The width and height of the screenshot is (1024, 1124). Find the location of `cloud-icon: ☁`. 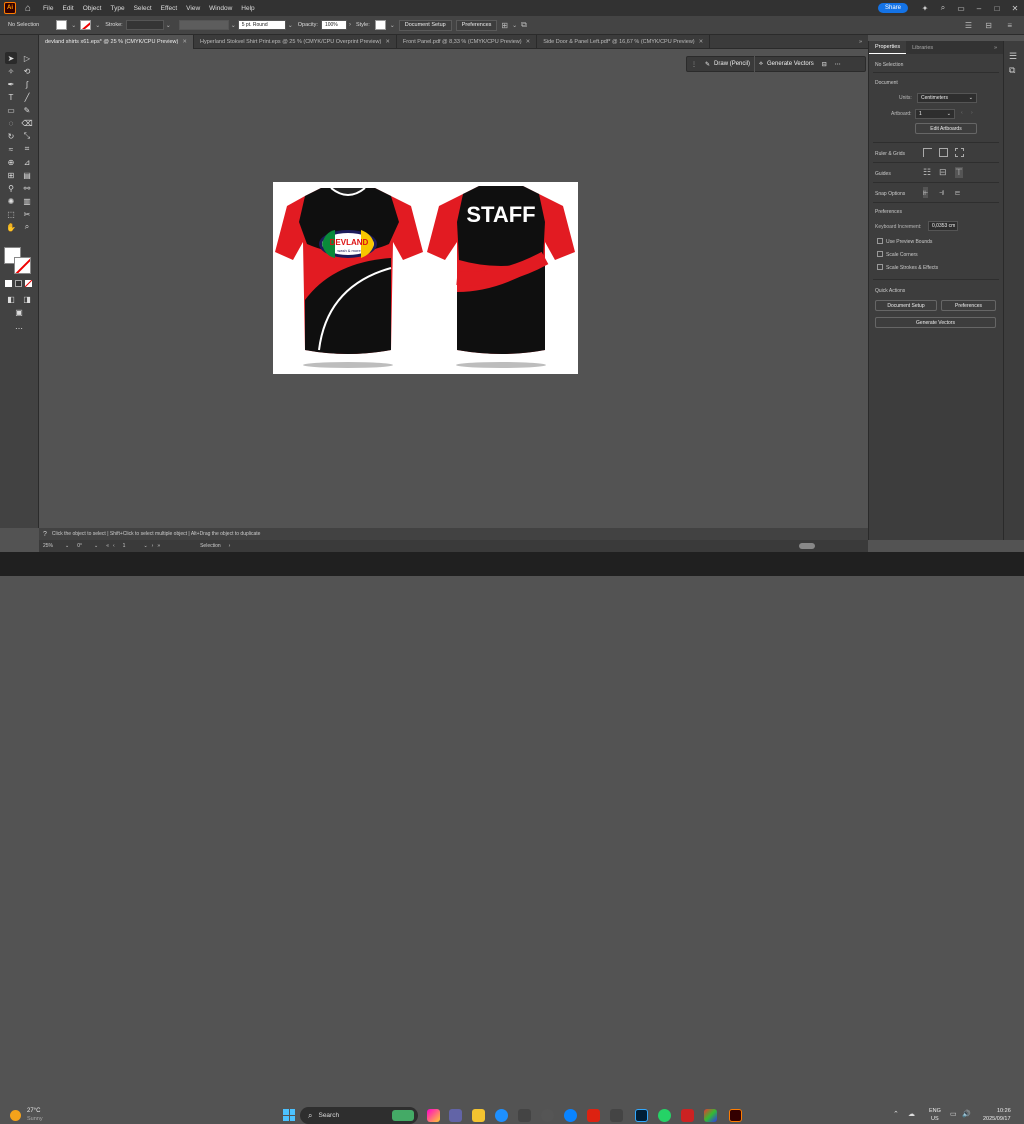

cloud-icon: ☁ is located at coordinates (911, 1114).